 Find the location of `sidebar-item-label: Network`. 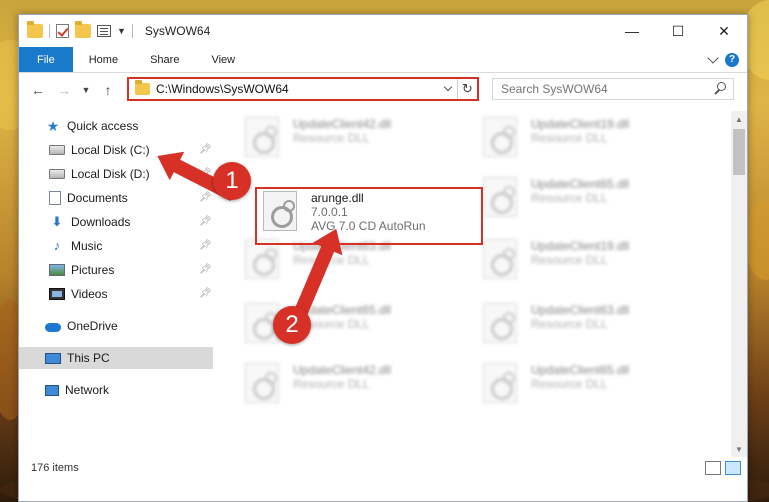

sidebar-item-label: Network is located at coordinates (87, 390).